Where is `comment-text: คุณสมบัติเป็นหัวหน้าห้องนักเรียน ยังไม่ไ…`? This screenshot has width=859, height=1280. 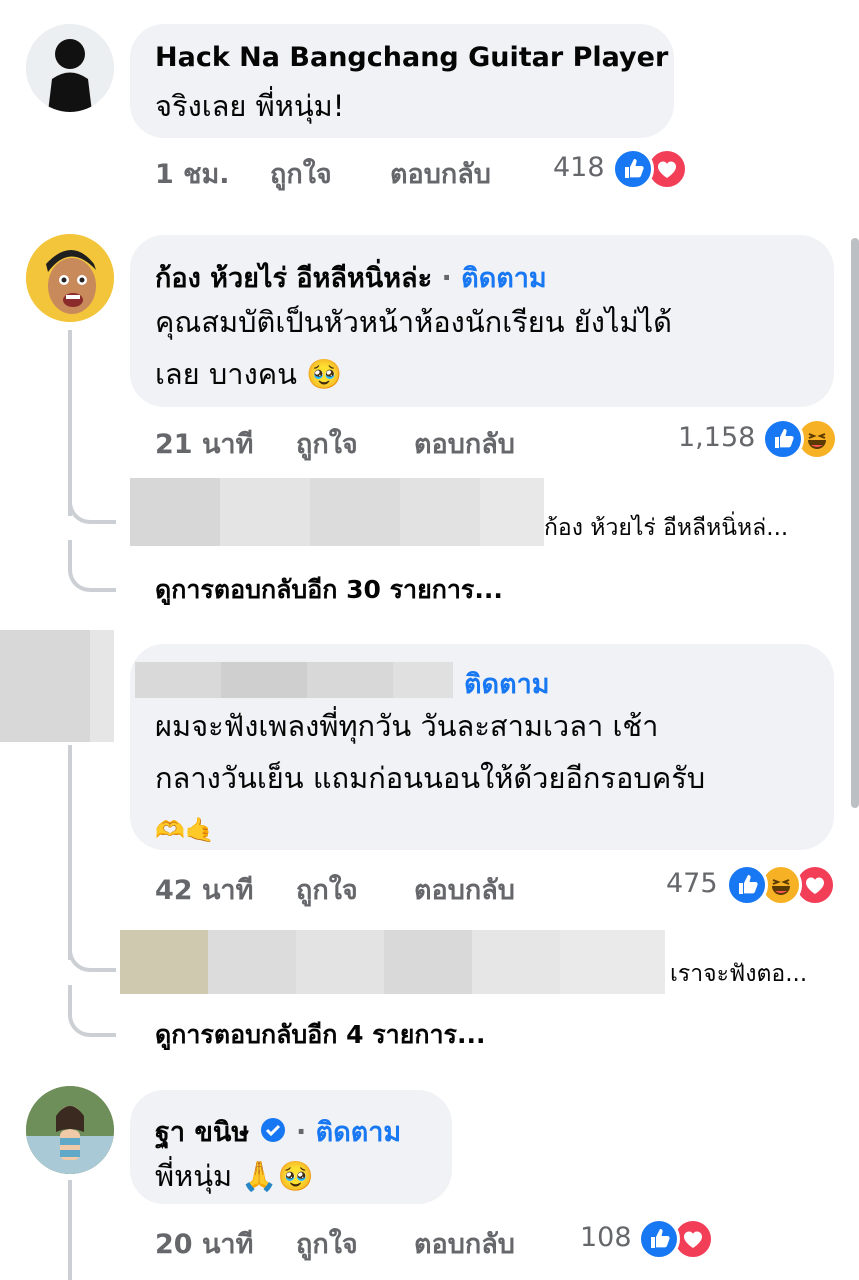 comment-text: คุณสมบัติเป็นหัวหน้าห้องนักเรียน ยังไม่ไ… is located at coordinates (413, 348).